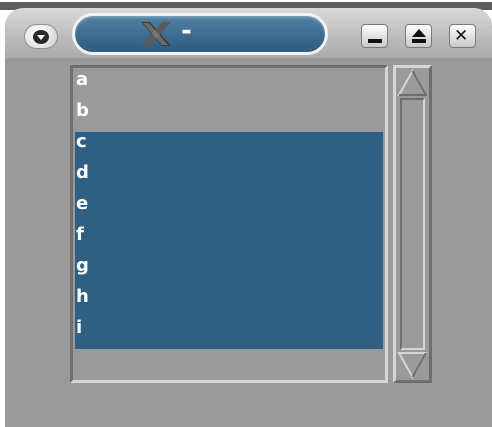 The height and width of the screenshot is (427, 492). Describe the element at coordinates (229, 85) in the screenshot. I see `list-item: a` at that location.